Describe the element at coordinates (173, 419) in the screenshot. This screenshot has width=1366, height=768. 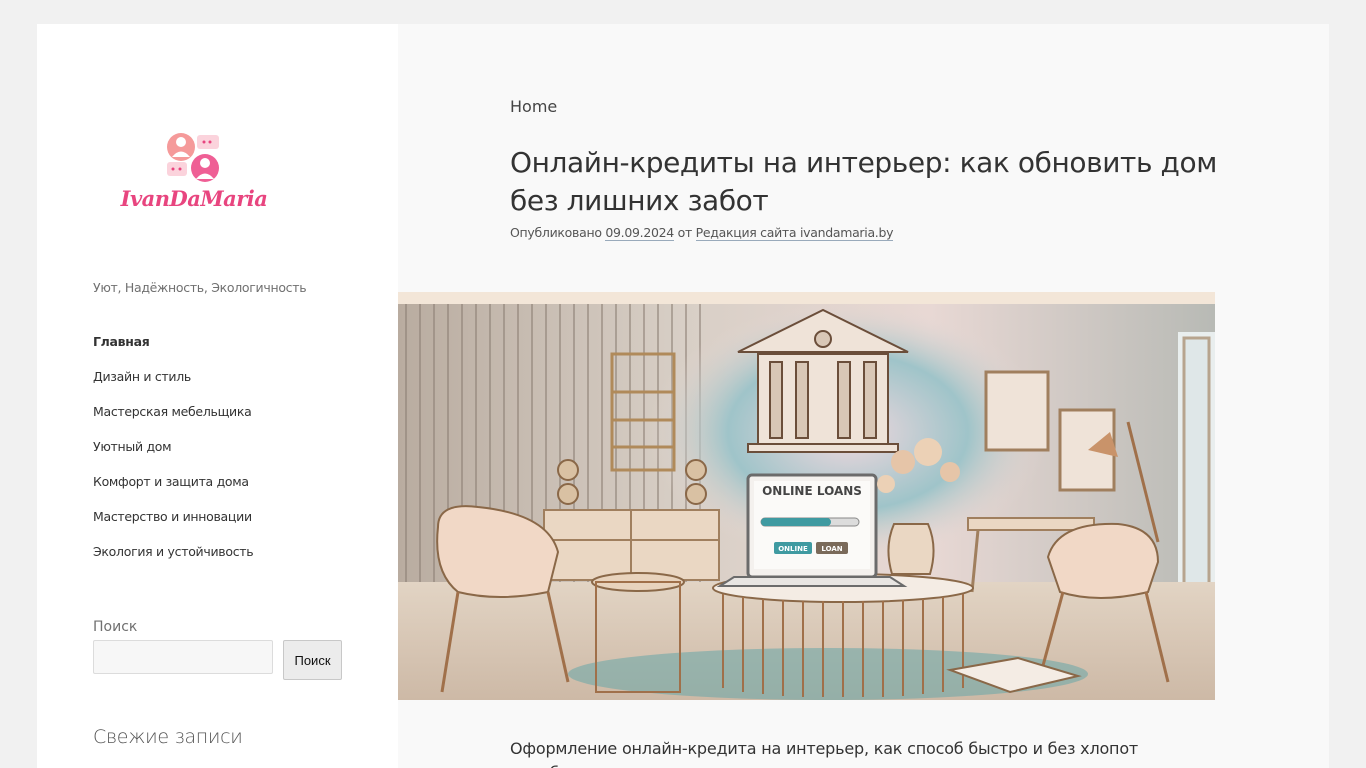
I see `nav-item-furniture-workshop: Мастерская мебельщика` at that location.